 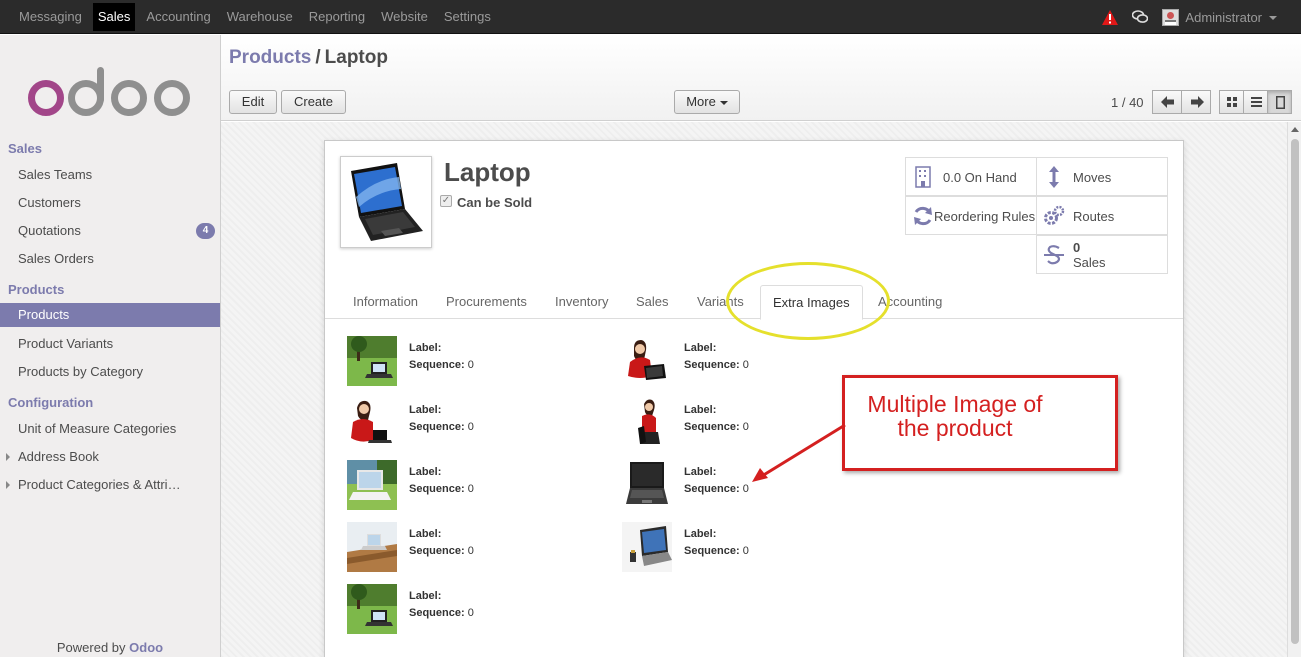 I want to click on powered-by-link: Odoo, so click(x=146, y=647).